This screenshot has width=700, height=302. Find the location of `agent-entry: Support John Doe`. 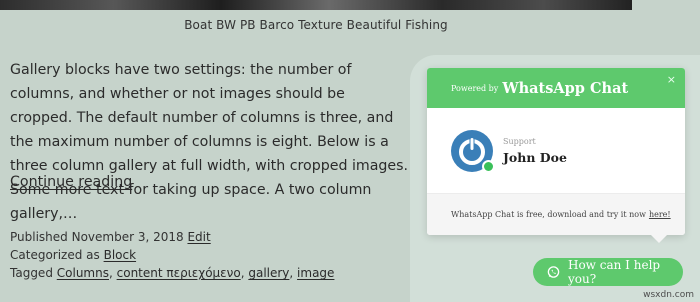

agent-entry: Support John Doe is located at coordinates (556, 151).